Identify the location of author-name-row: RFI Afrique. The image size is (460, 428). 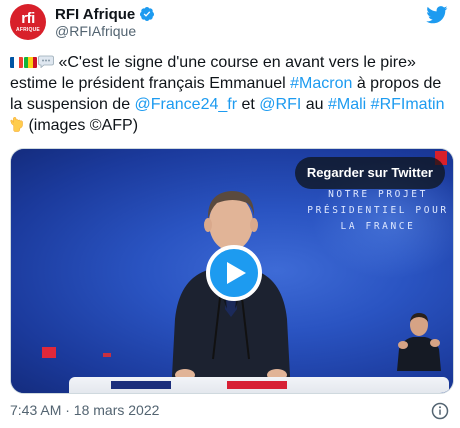
(105, 14).